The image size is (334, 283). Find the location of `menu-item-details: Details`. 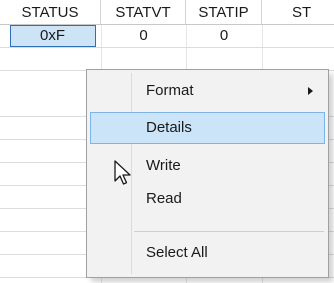

menu-item-details: Details is located at coordinates (207, 128).